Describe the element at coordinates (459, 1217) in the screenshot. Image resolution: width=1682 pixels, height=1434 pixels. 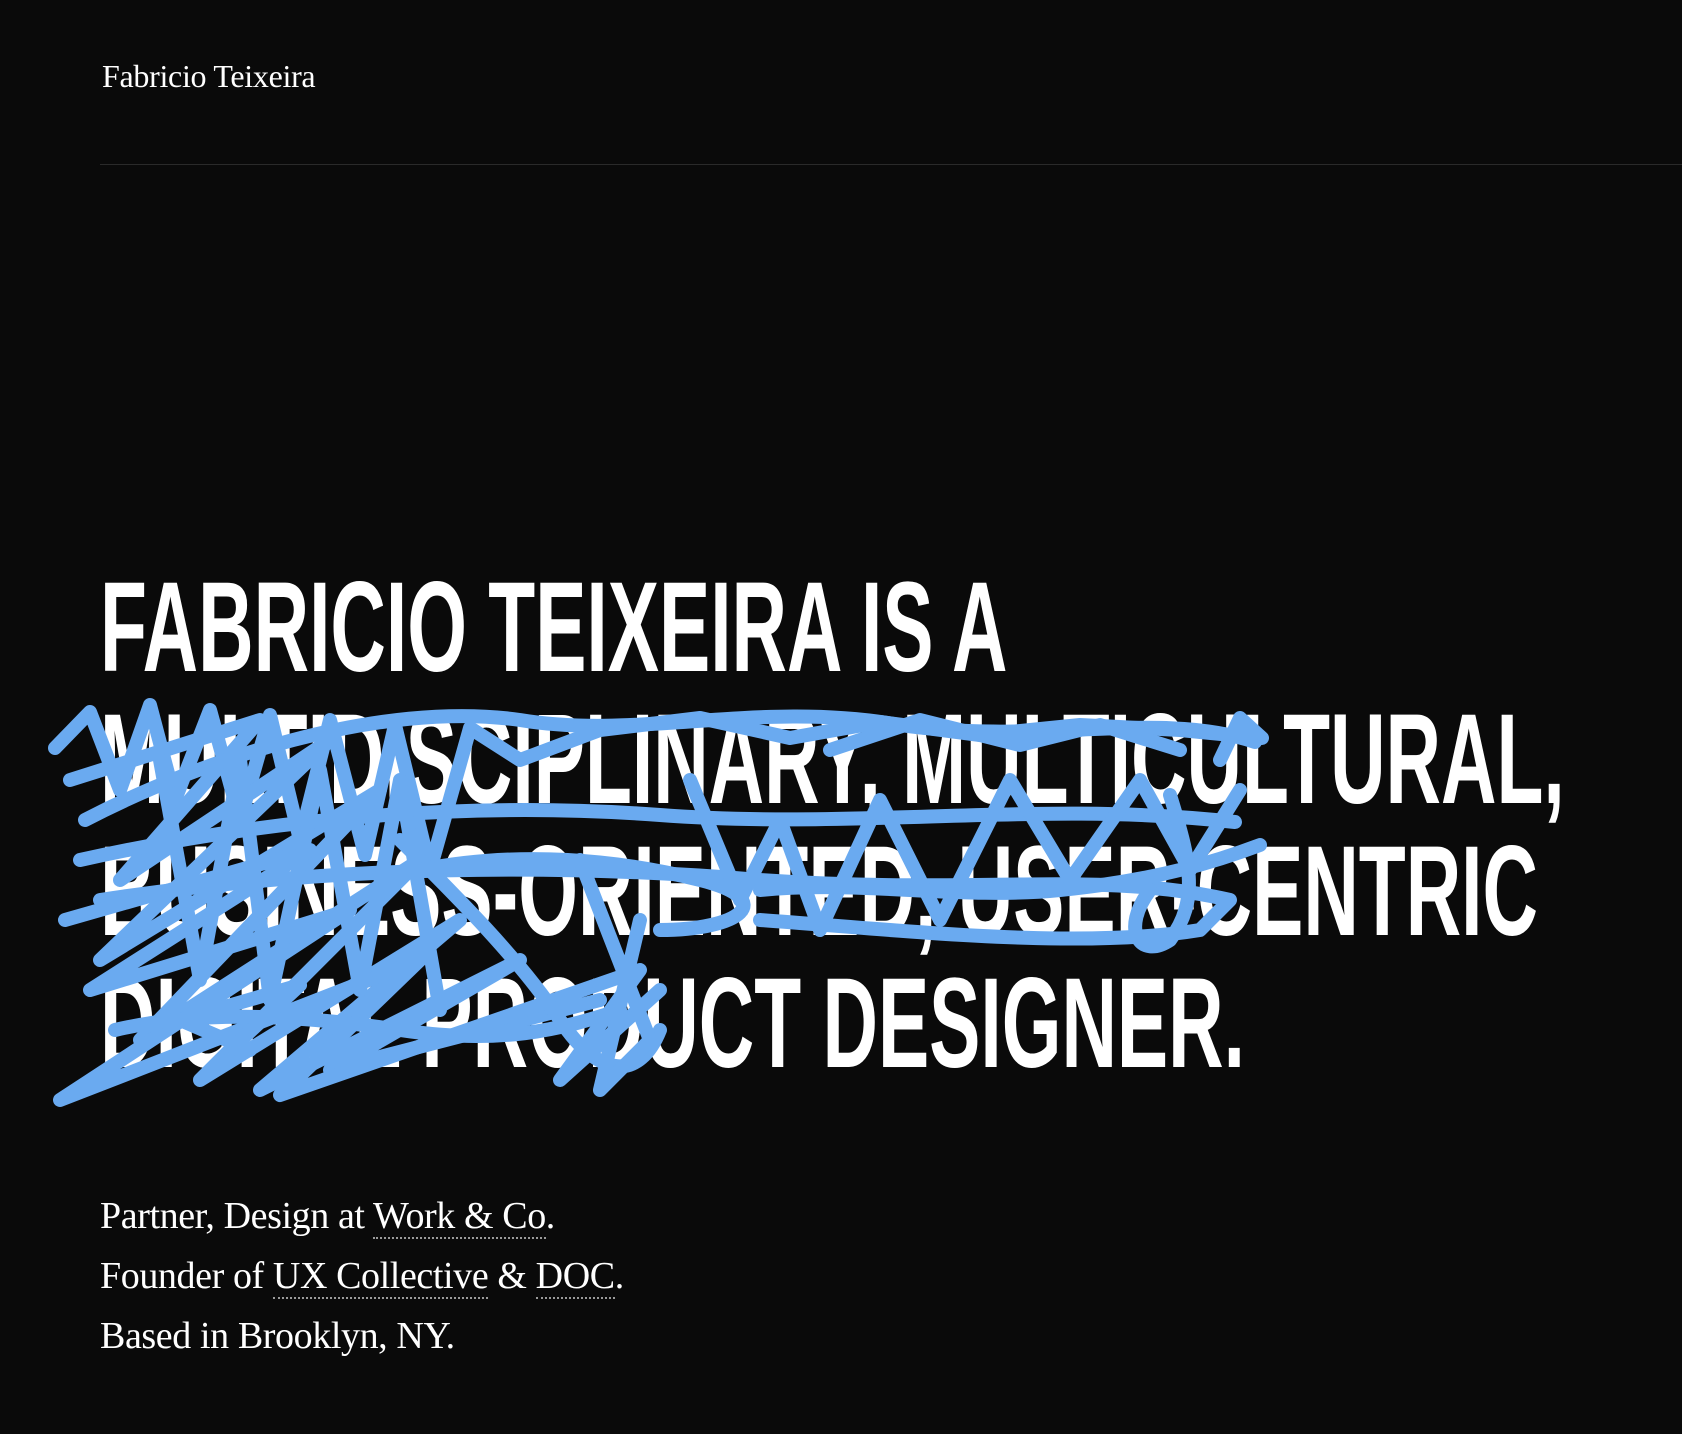
I see `work-and-co-link: Work & Co` at that location.